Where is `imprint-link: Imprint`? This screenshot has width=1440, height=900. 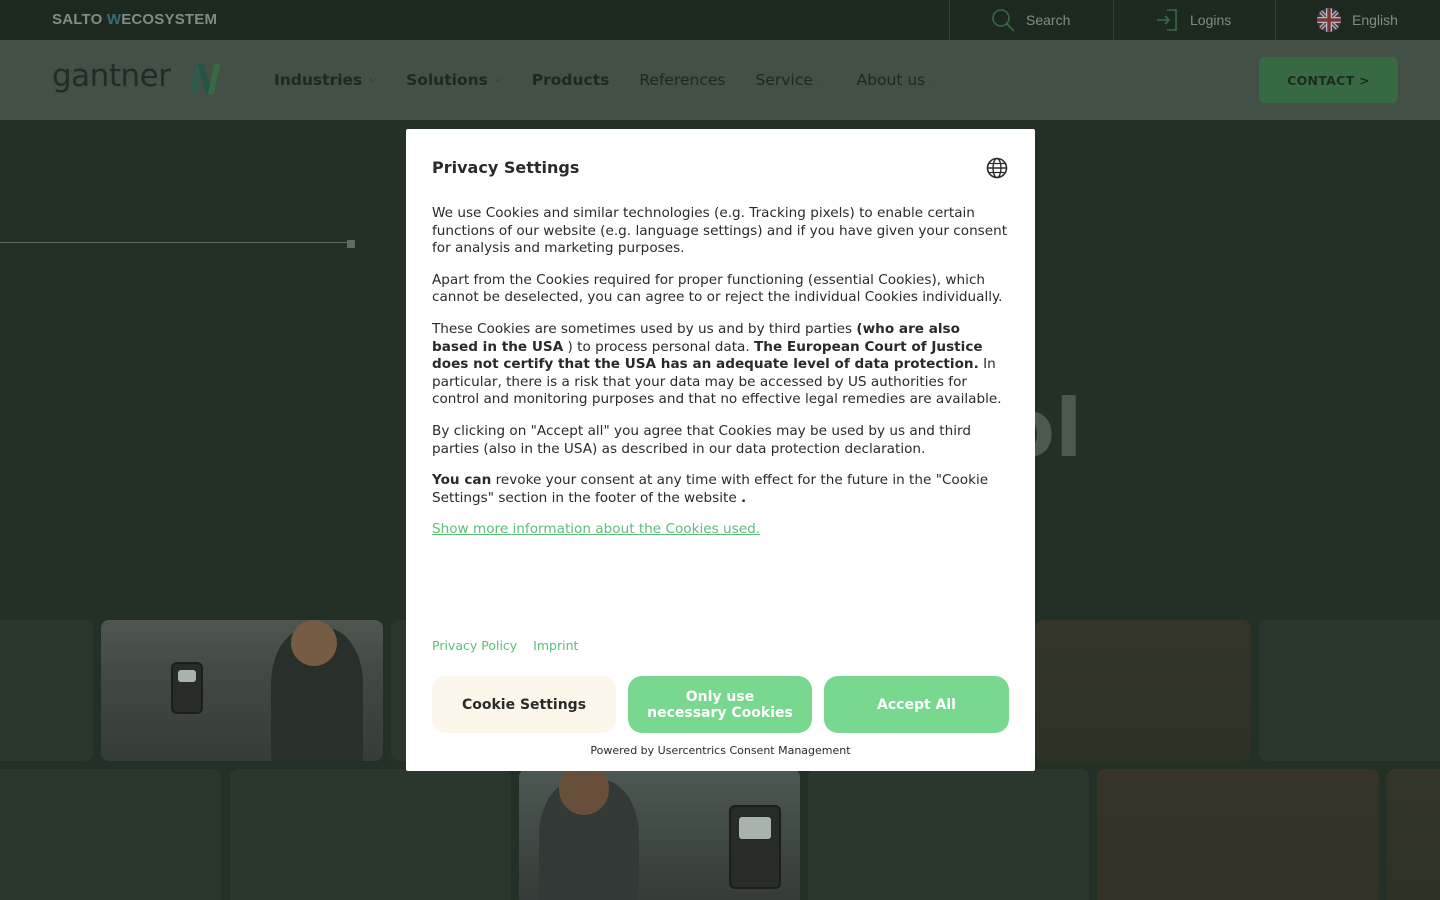 imprint-link: Imprint is located at coordinates (555, 645).